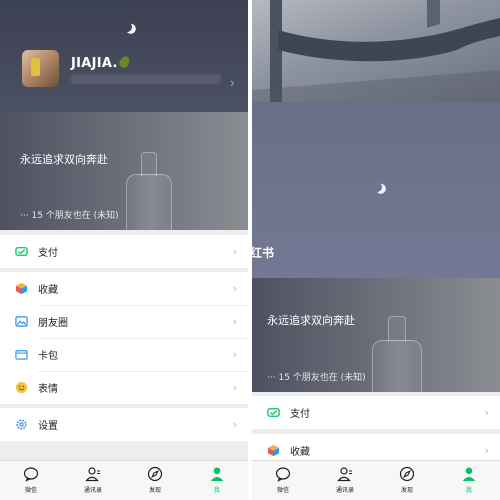 The width and height of the screenshot is (500, 500). I want to click on menu-item-settings: 设置 ›, so click(124, 424).